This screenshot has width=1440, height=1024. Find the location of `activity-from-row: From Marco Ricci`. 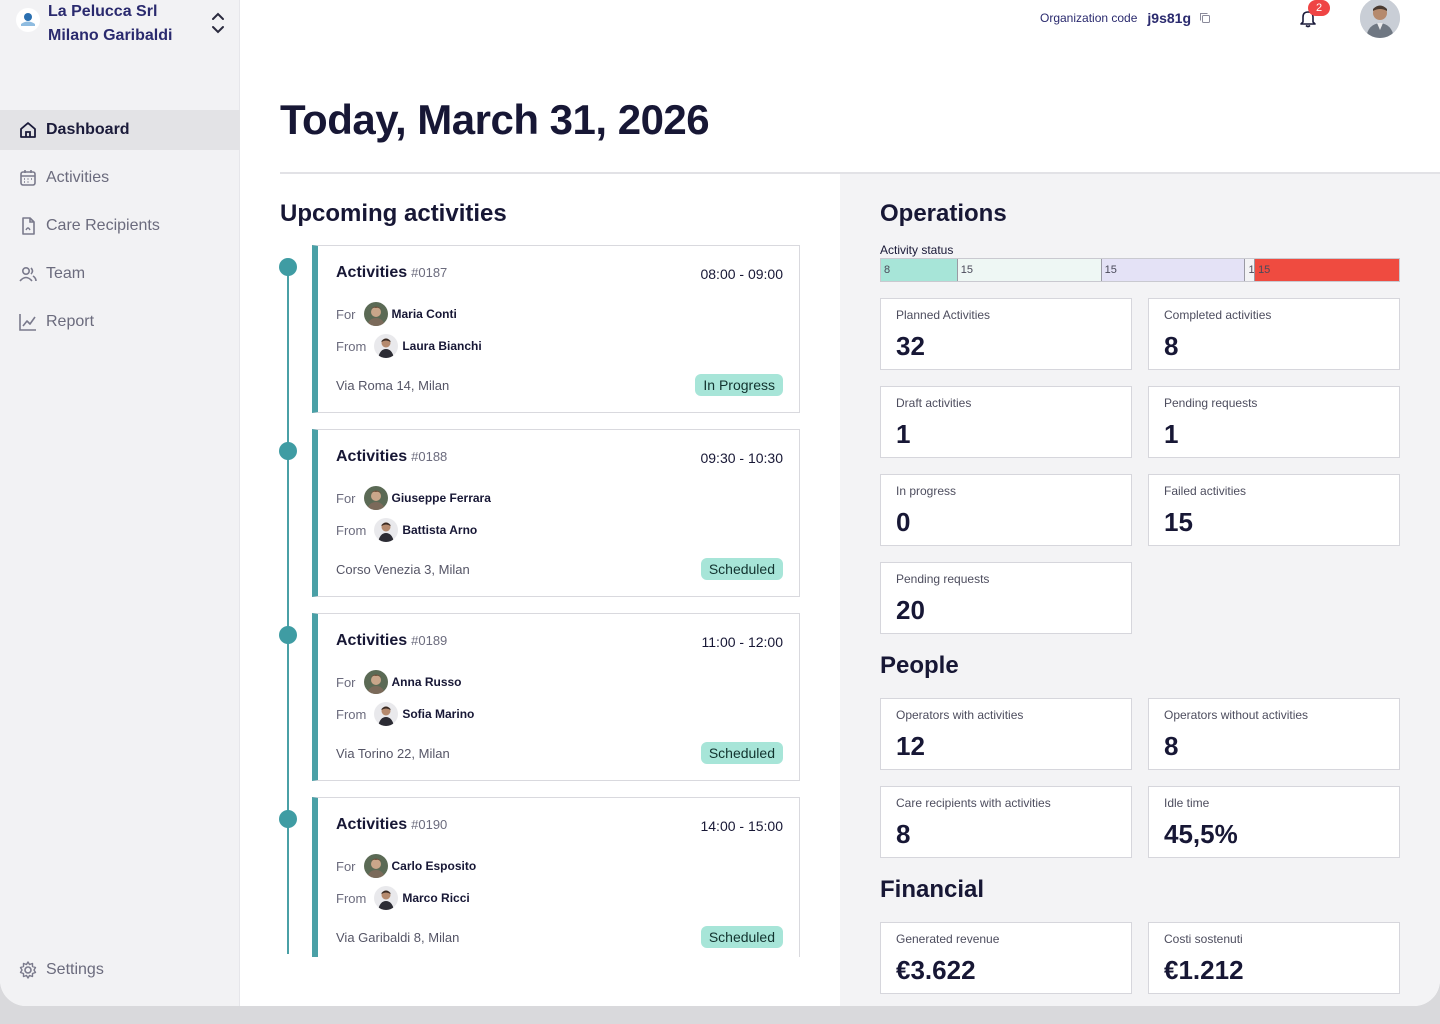

activity-from-row: From Marco Ricci is located at coordinates (403, 898).